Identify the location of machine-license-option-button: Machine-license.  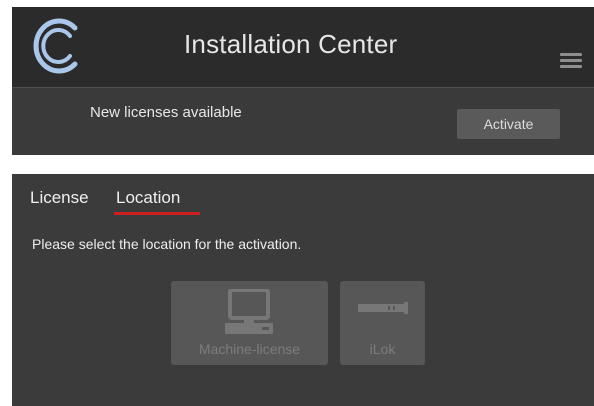
(249, 323).